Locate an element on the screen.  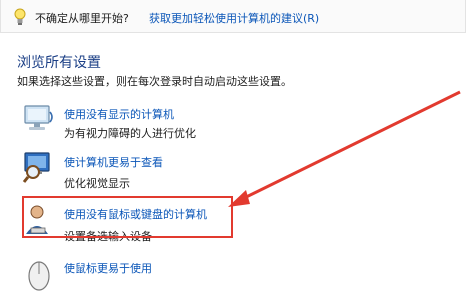
easier-to-see-link: 使计算机更易于查看 is located at coordinates (113, 162).